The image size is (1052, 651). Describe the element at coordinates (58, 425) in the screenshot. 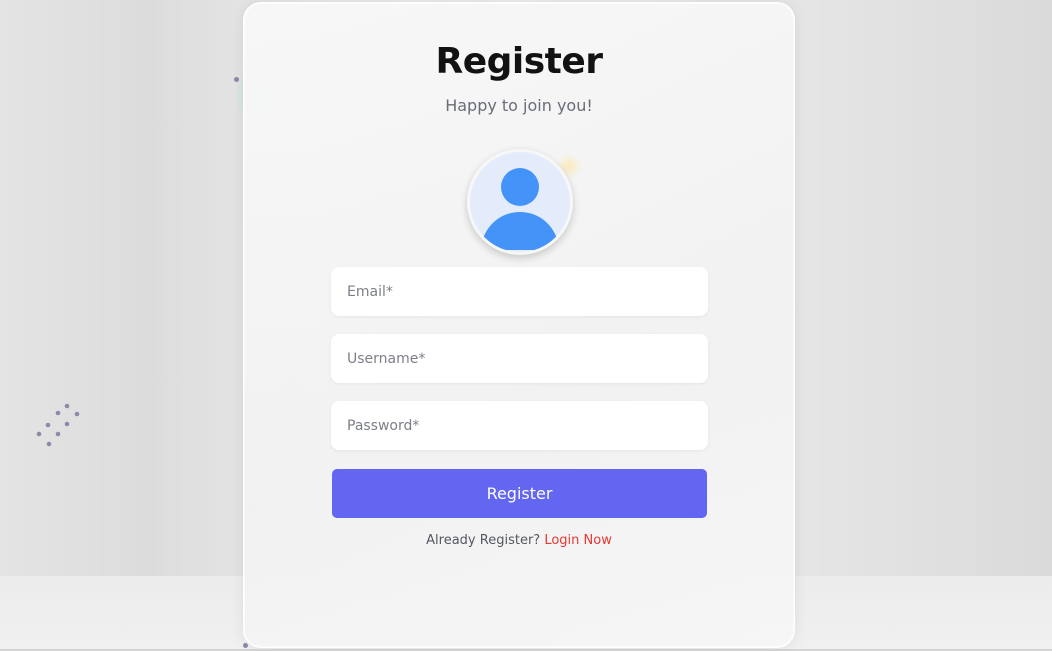

I see `decorative-dots` at that location.